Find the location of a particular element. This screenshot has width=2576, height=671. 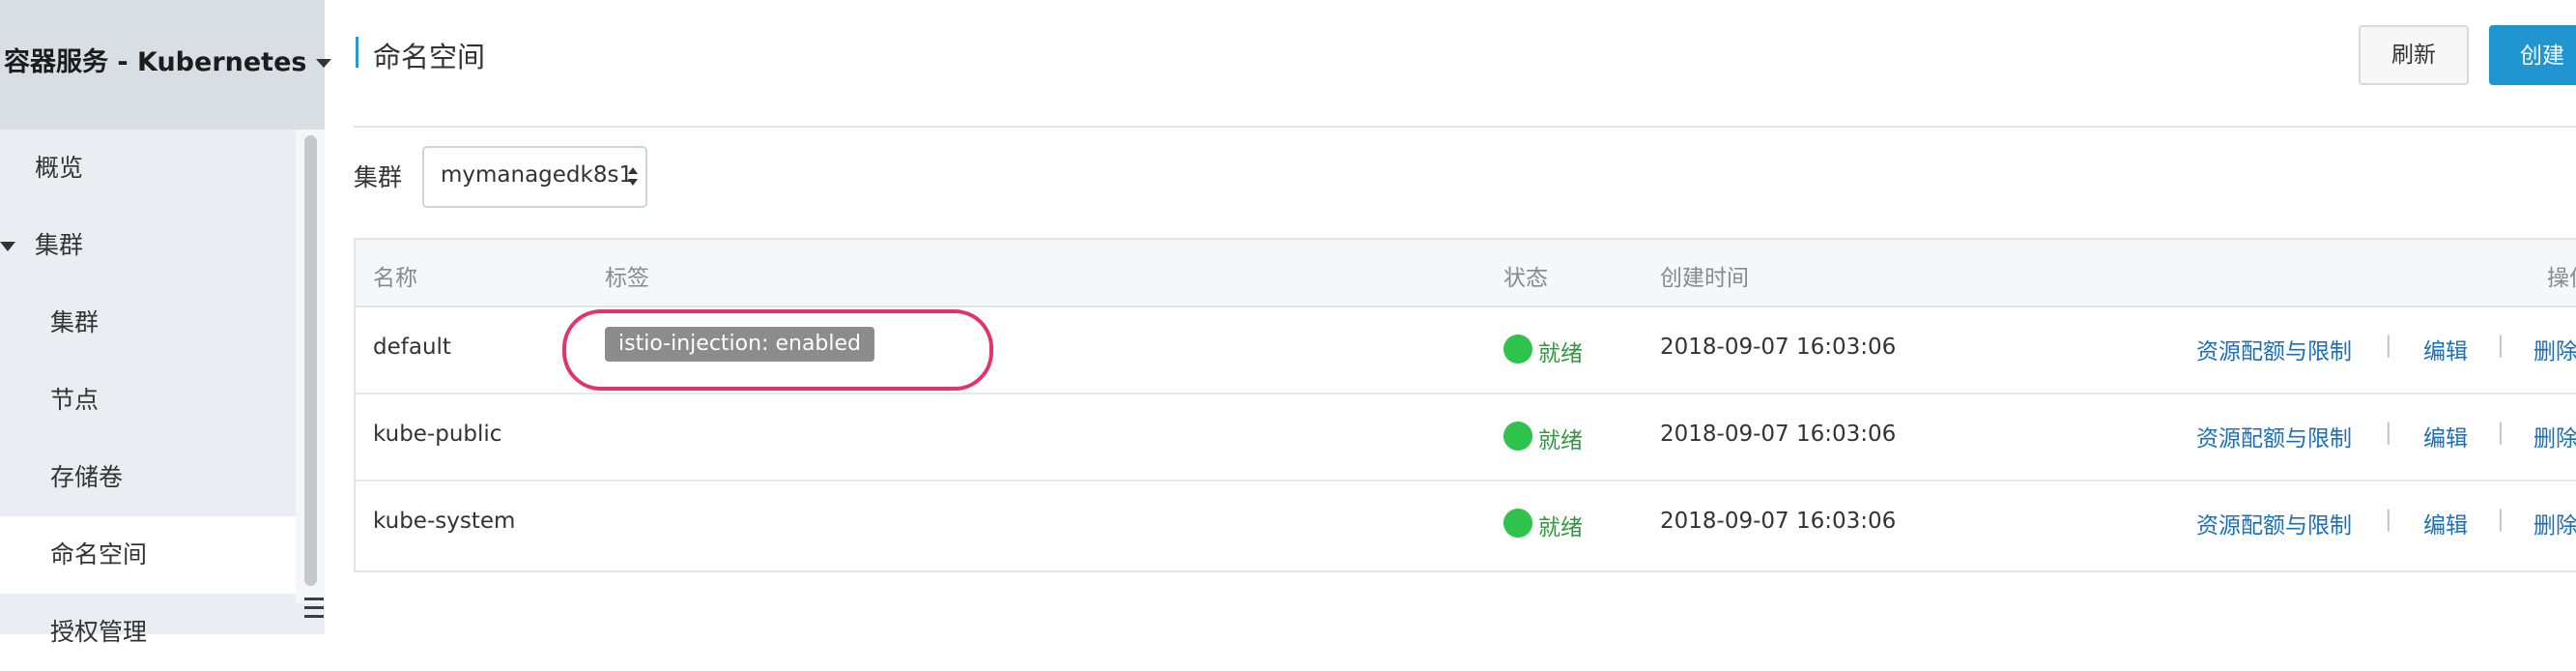

sidebar-item-label: 概览 is located at coordinates (60, 168).